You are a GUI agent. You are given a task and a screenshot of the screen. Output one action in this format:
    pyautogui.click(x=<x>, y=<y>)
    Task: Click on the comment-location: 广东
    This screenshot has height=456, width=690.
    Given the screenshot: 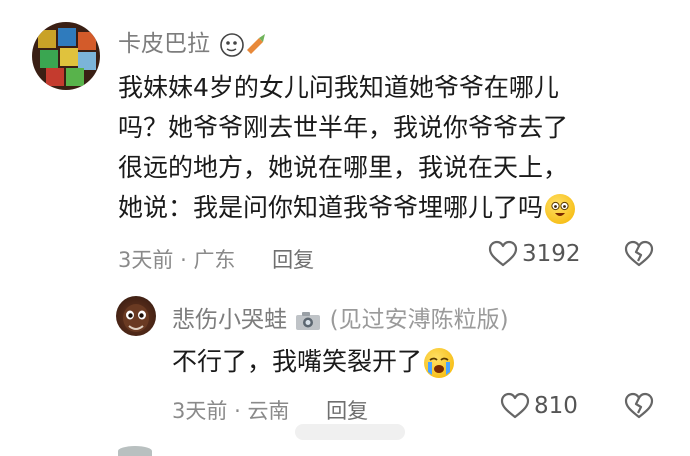 What is the action you would take?
    pyautogui.click(x=214, y=260)
    